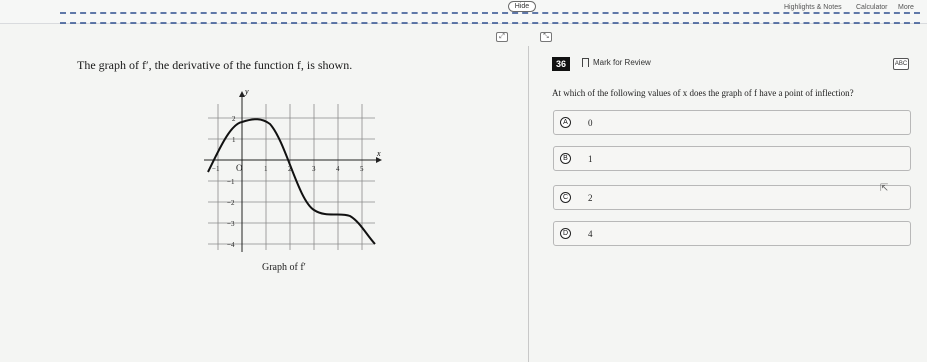 The image size is (927, 362). Describe the element at coordinates (231, 224) in the screenshot. I see `y-tick-label: −3` at that location.